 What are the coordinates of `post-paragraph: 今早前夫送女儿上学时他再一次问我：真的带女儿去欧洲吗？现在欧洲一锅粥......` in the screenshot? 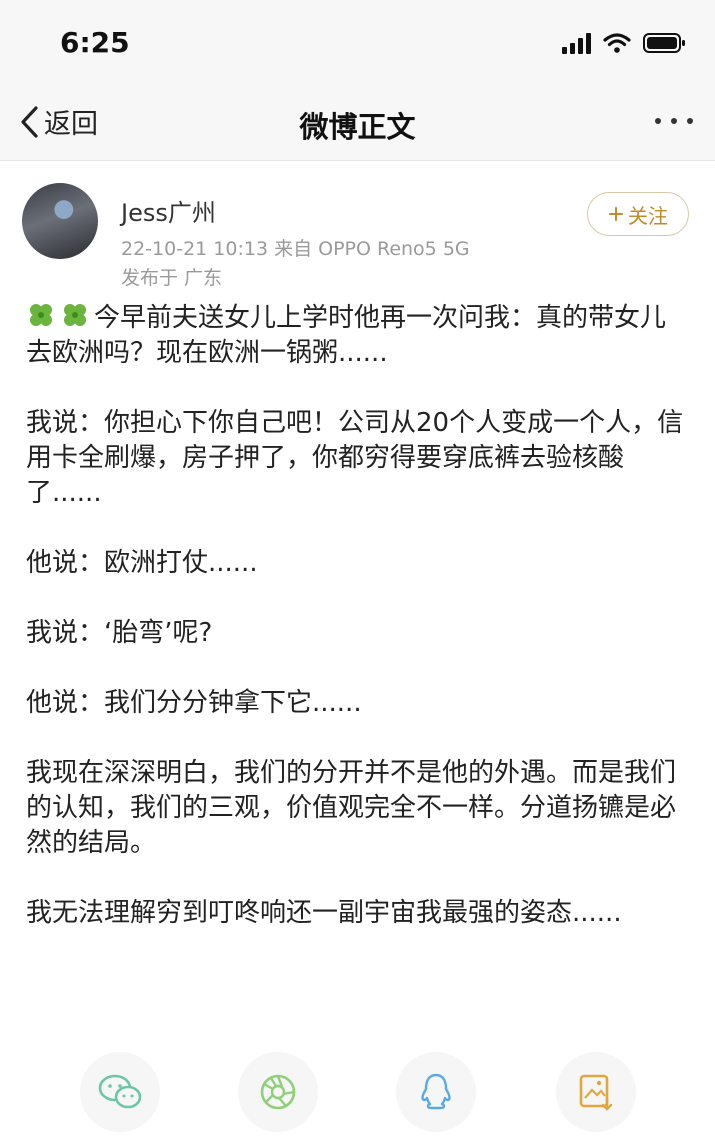 It's located at (356, 335).